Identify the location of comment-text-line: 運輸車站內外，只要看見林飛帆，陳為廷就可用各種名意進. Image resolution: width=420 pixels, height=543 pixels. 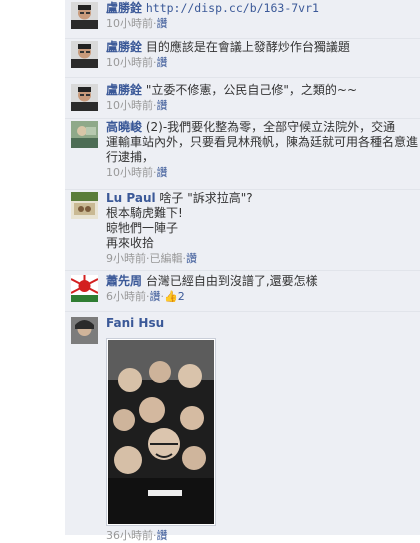
(262, 142).